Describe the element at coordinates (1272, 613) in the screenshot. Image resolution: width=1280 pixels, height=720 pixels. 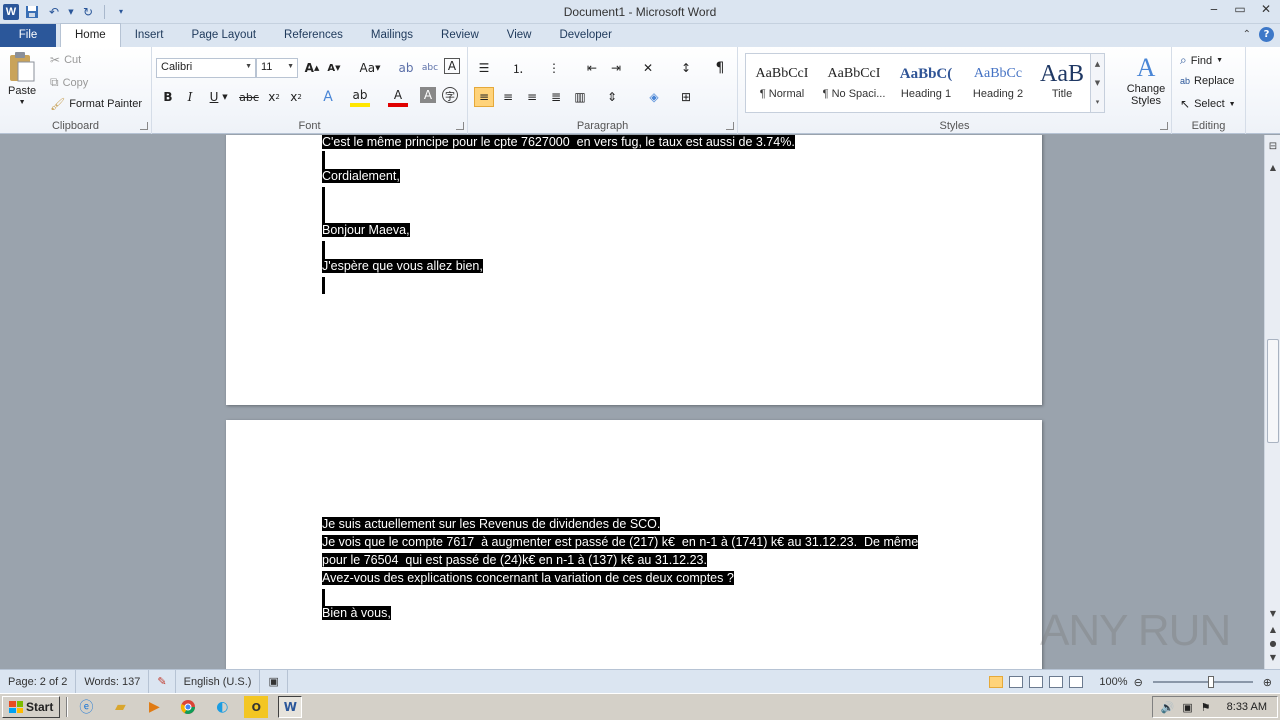
I see `scroll-down-icon: ▼` at that location.